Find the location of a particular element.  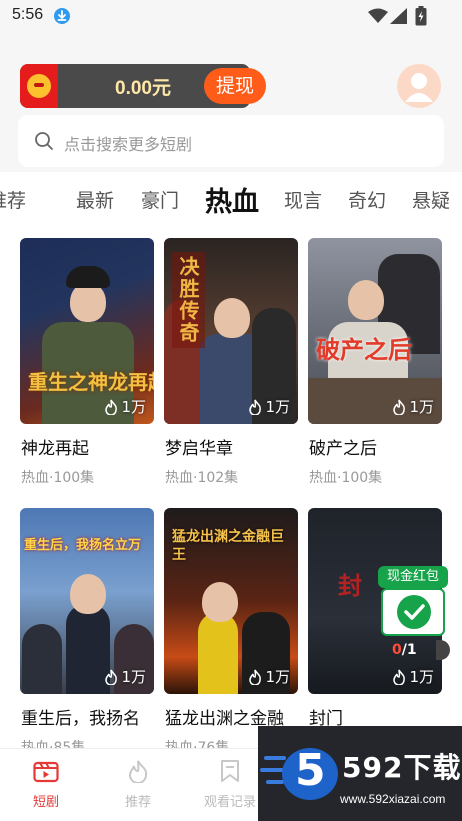

play-icon is located at coordinates (46, 772).